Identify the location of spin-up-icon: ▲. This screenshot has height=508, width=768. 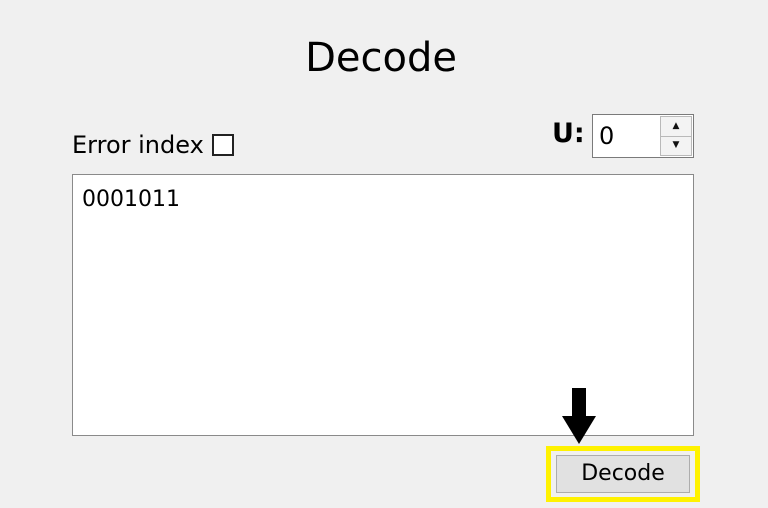
(676, 125).